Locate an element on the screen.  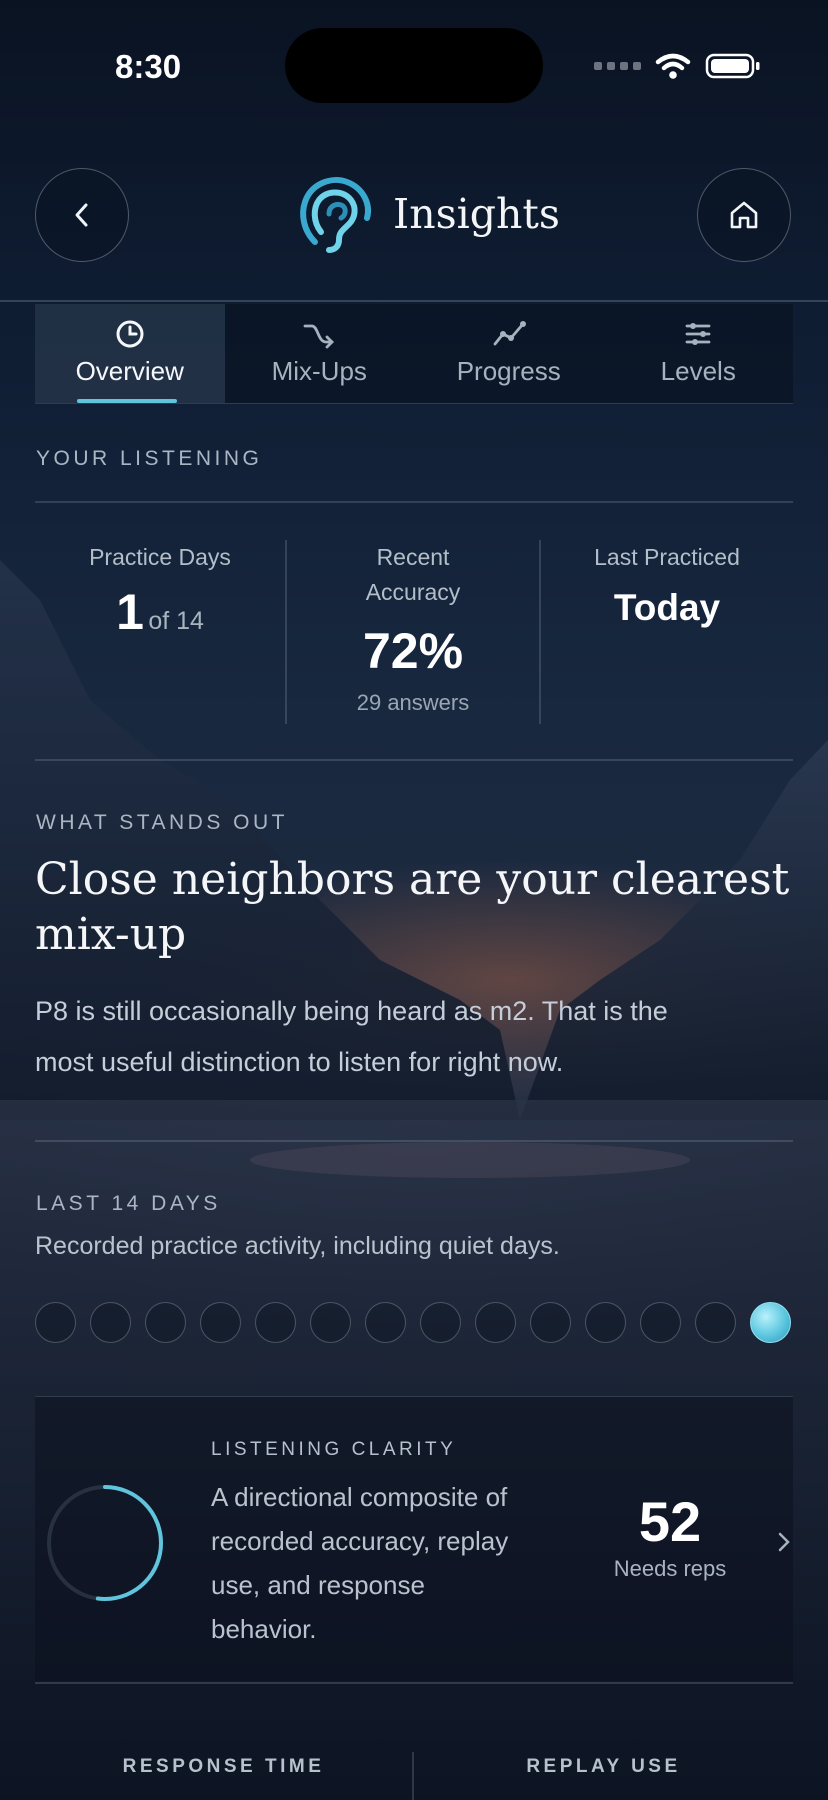
trend-line-icon is located at coordinates (509, 333).